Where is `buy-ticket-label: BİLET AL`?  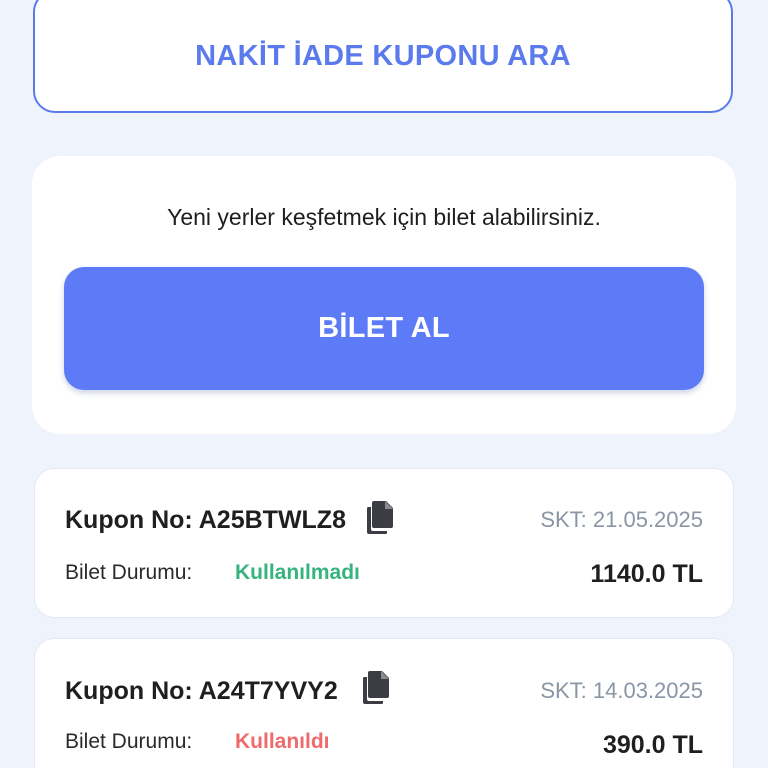 buy-ticket-label: BİLET AL is located at coordinates (384, 328).